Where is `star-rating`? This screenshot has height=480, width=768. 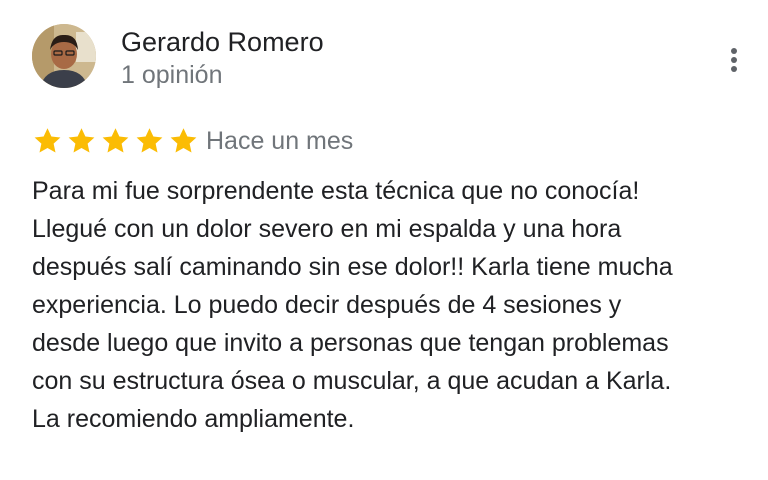
star-rating is located at coordinates (115, 141).